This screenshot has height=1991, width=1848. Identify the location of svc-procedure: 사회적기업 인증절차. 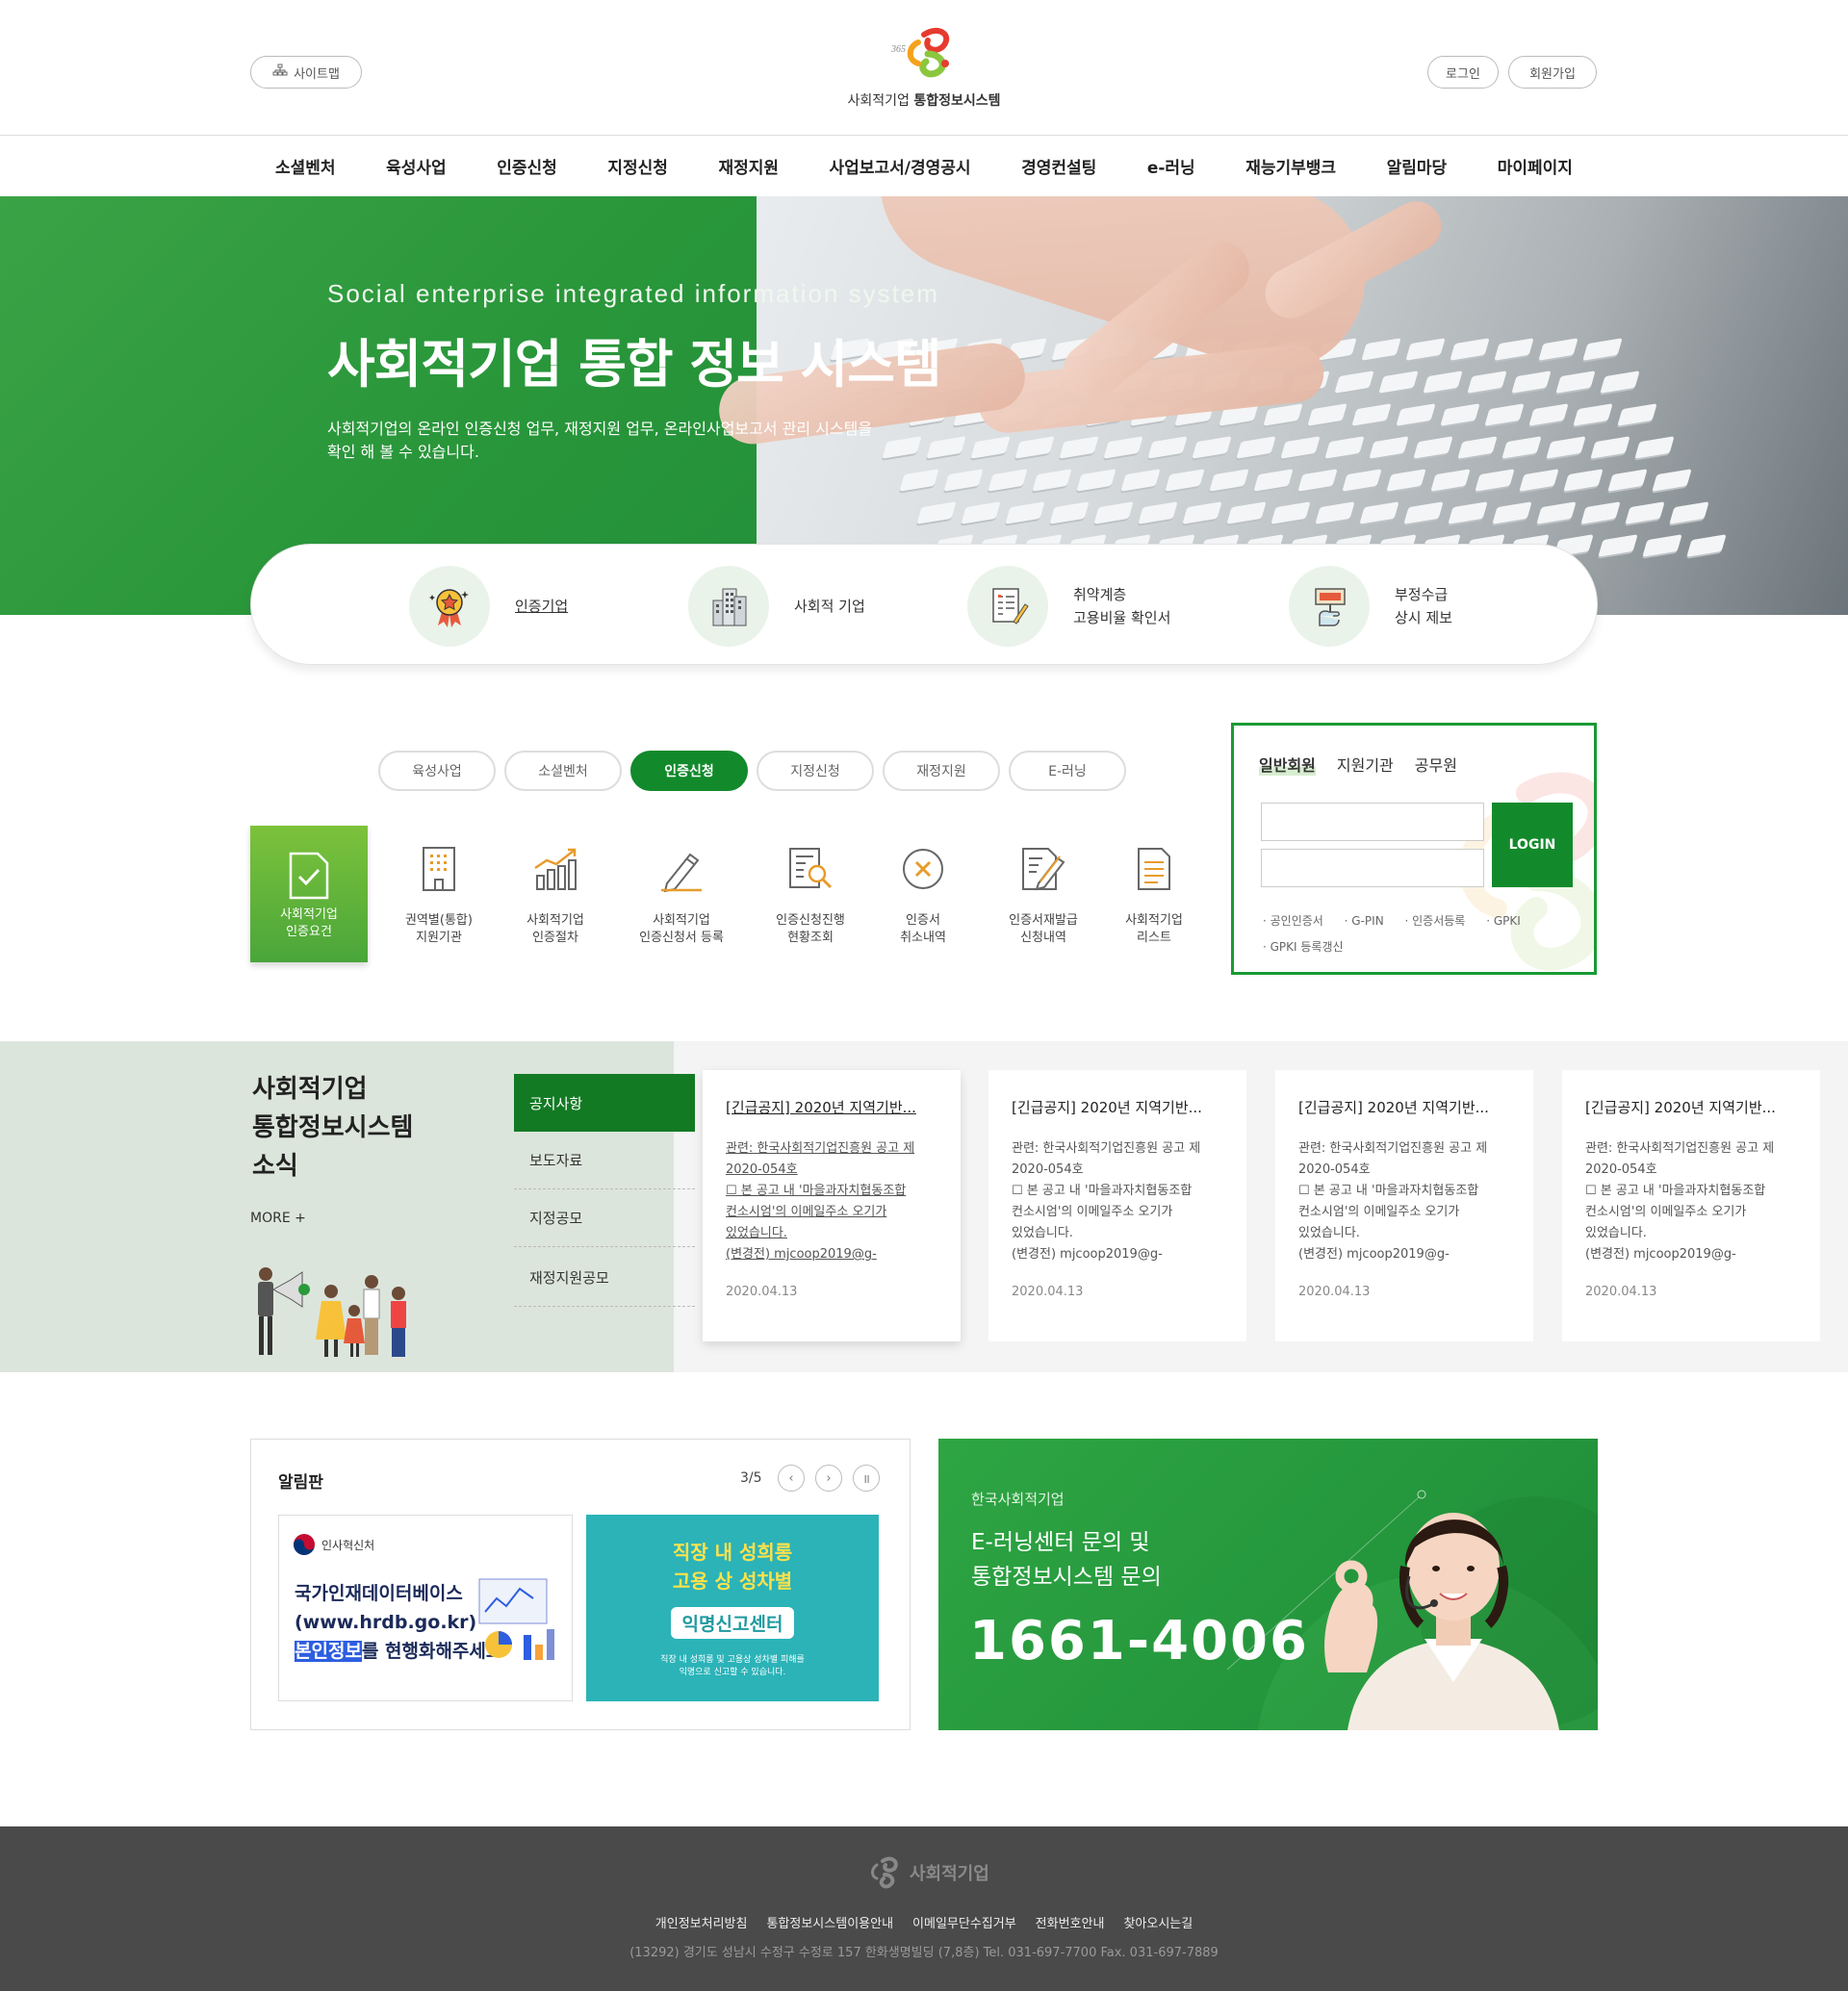
(555, 894).